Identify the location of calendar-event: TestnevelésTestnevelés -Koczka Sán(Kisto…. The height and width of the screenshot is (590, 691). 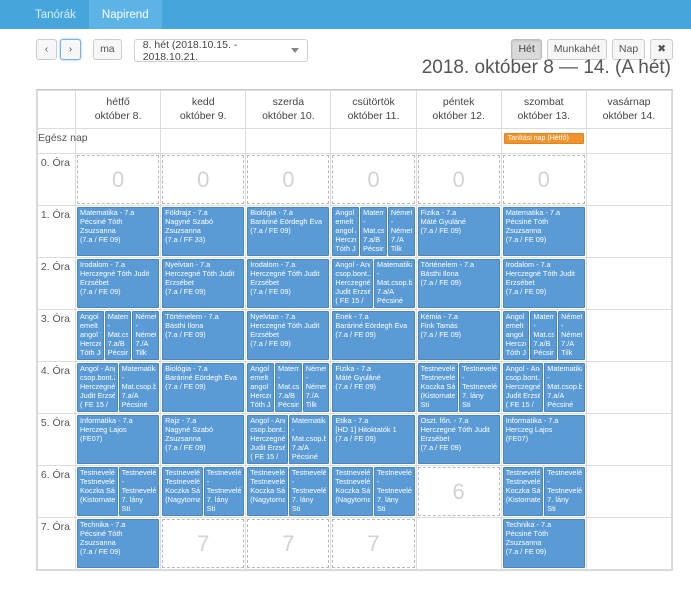
(97, 492).